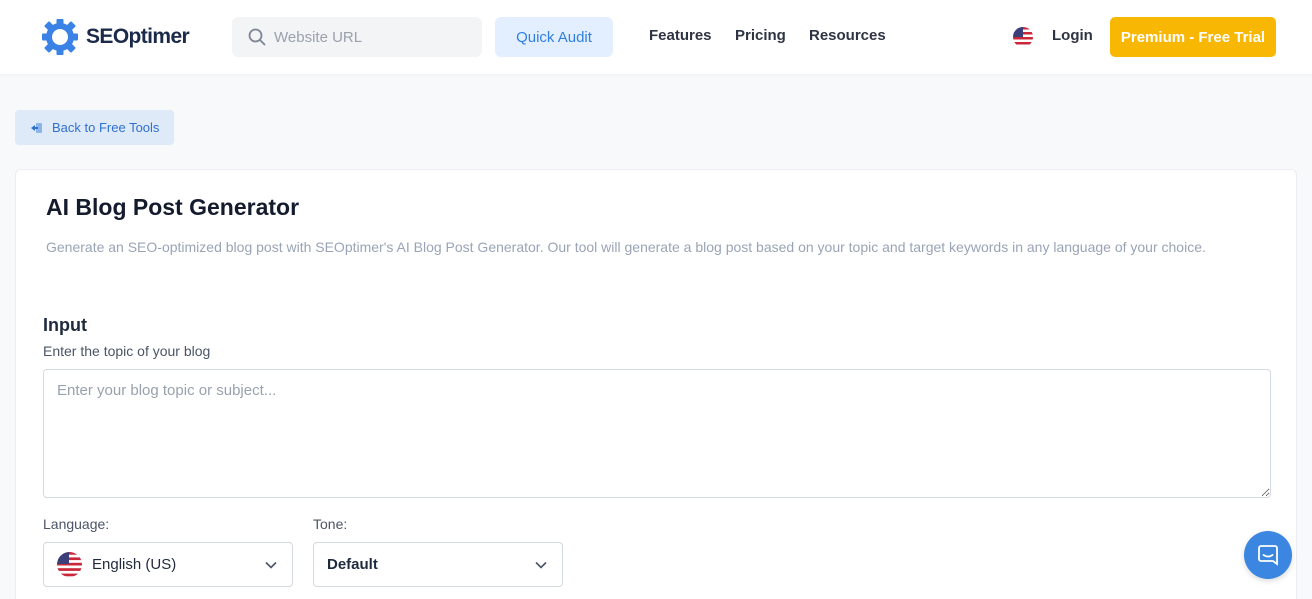  Describe the element at coordinates (127, 351) in the screenshot. I see `topic-label: Enter the topic of your blog` at that location.